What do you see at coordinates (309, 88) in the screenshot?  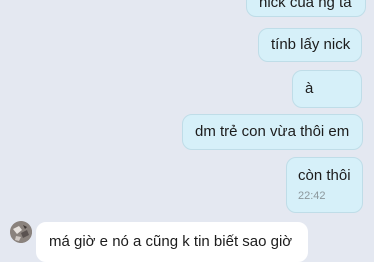 I see `message-text: à` at bounding box center [309, 88].